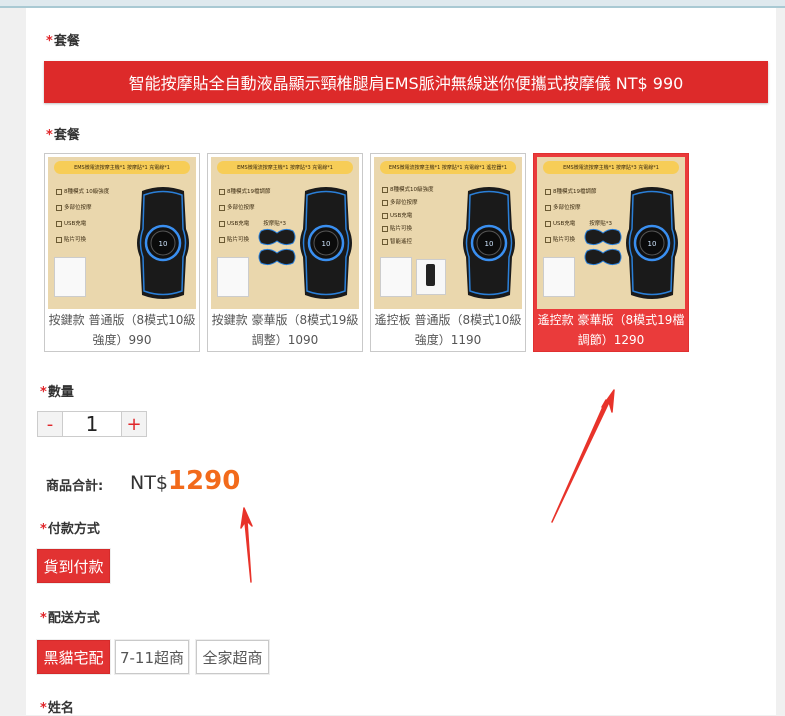 This screenshot has width=785, height=716. Describe the element at coordinates (427, 486) in the screenshot. I see `annotation-arrows` at that location.